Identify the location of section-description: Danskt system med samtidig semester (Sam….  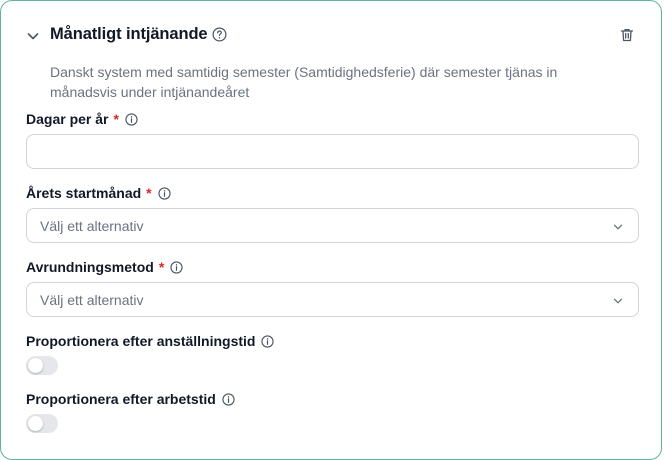
(304, 82).